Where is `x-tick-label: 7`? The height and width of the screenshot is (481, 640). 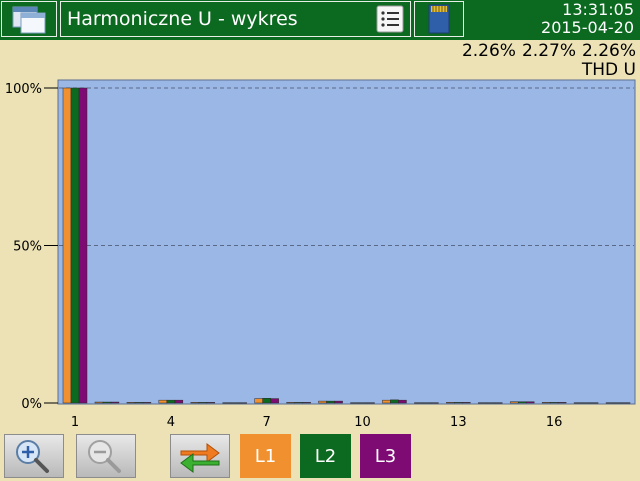 x-tick-label: 7 is located at coordinates (267, 422).